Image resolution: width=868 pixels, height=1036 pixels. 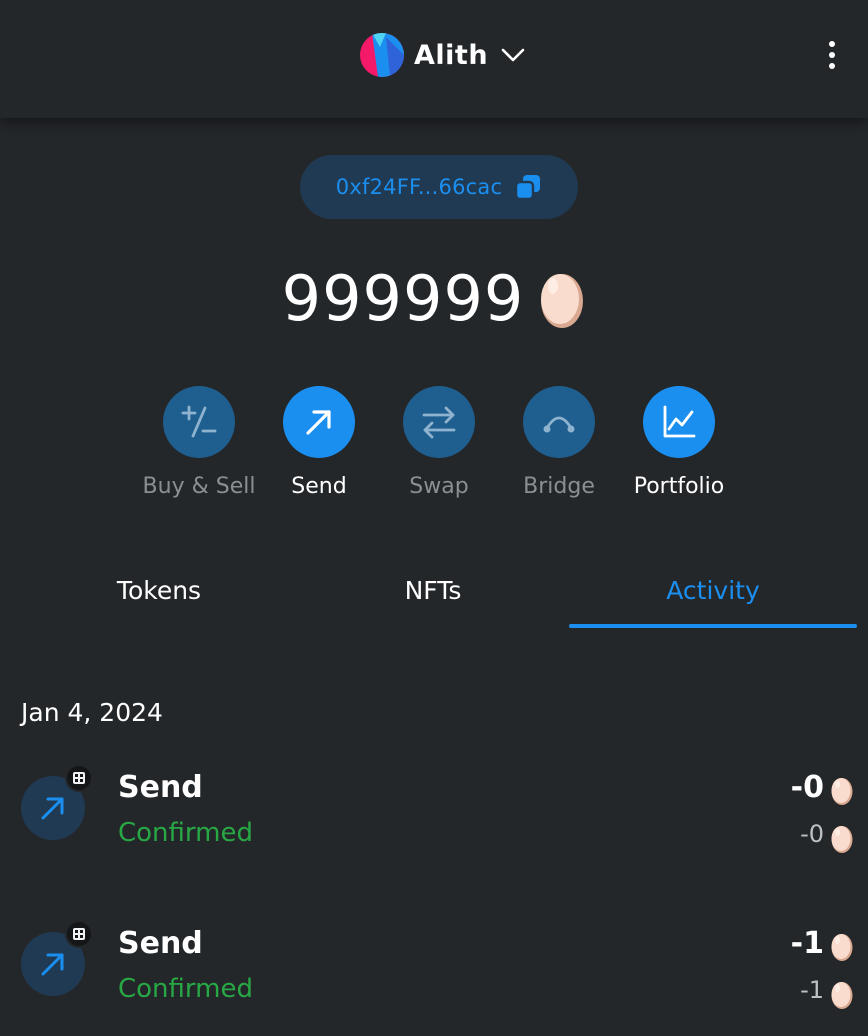 What do you see at coordinates (527, 188) in the screenshot?
I see `copy-icon` at bounding box center [527, 188].